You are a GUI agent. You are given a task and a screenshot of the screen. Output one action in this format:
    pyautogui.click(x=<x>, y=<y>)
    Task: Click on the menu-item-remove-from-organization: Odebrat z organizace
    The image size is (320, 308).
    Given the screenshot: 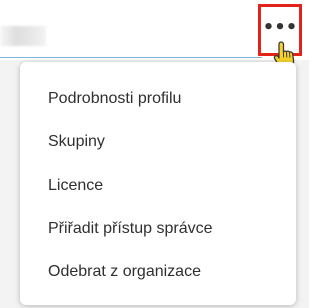 What is the action you would take?
    pyautogui.click(x=124, y=272)
    